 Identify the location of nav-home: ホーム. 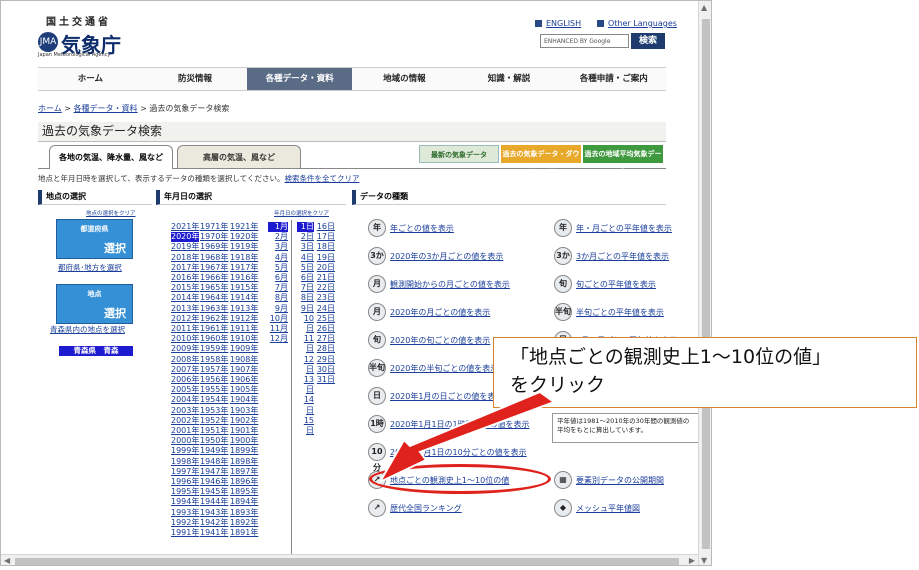
(90, 79).